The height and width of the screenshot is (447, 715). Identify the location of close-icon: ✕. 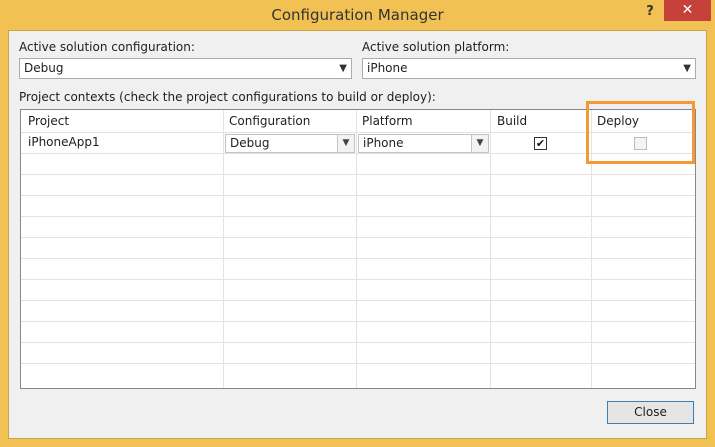
(687, 10).